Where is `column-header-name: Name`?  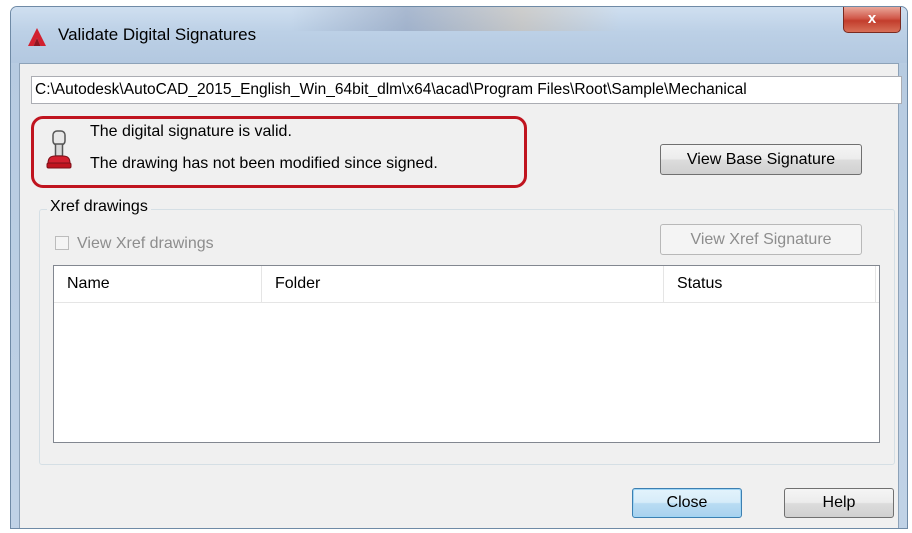 column-header-name: Name is located at coordinates (158, 284).